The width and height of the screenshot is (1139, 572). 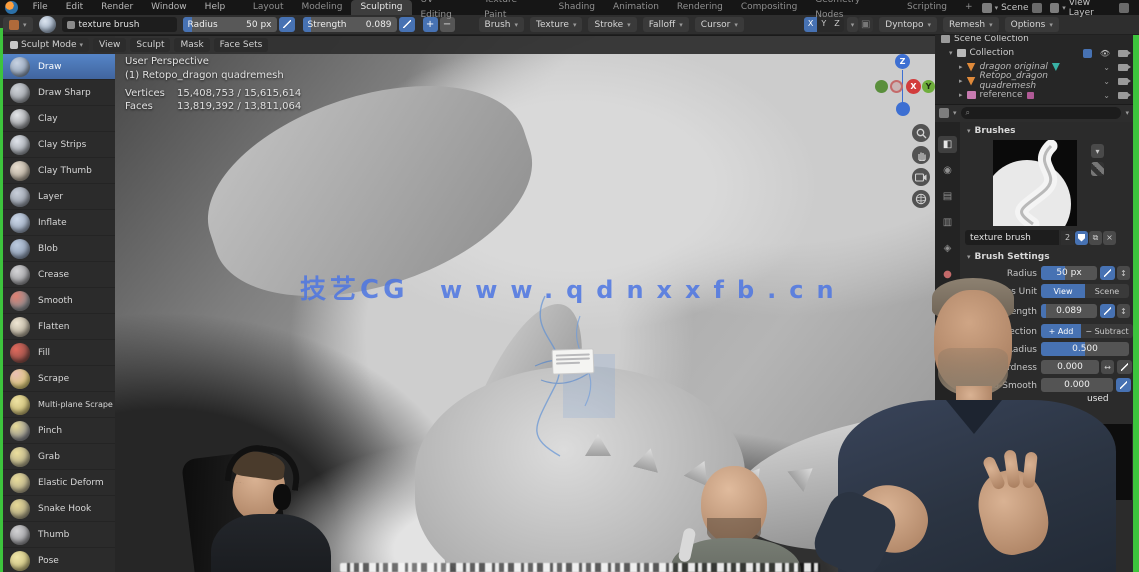 I want to click on view-layer-selector: ▾ View Layer, so click(x=1089, y=9).